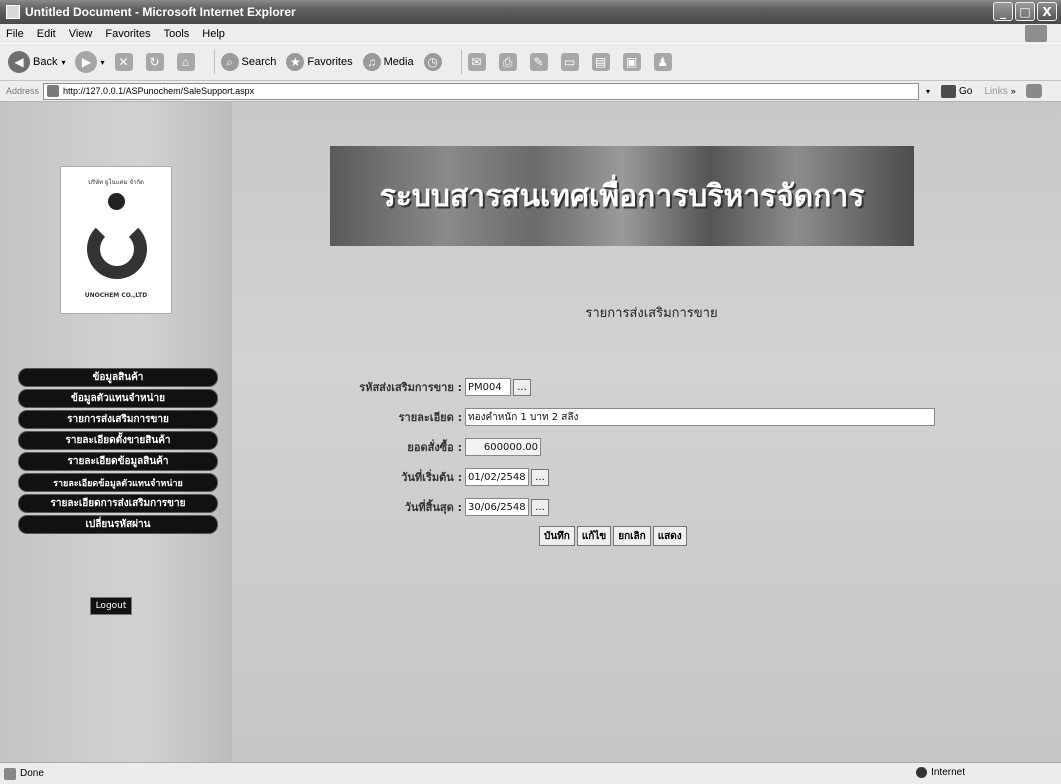 The width and height of the screenshot is (1061, 784). I want to click on go-label: Go, so click(966, 91).